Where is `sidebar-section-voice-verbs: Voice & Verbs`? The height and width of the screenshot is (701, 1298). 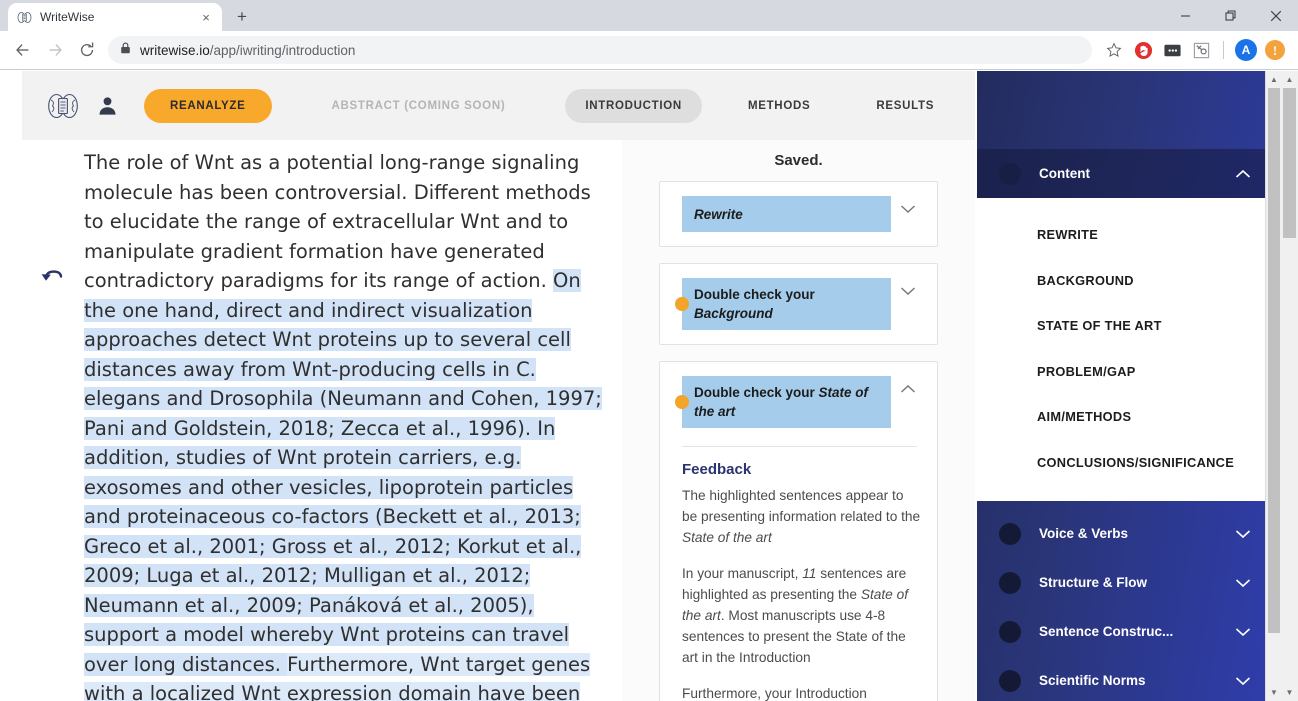
sidebar-section-voice-verbs: Voice & Verbs is located at coordinates (1121, 533).